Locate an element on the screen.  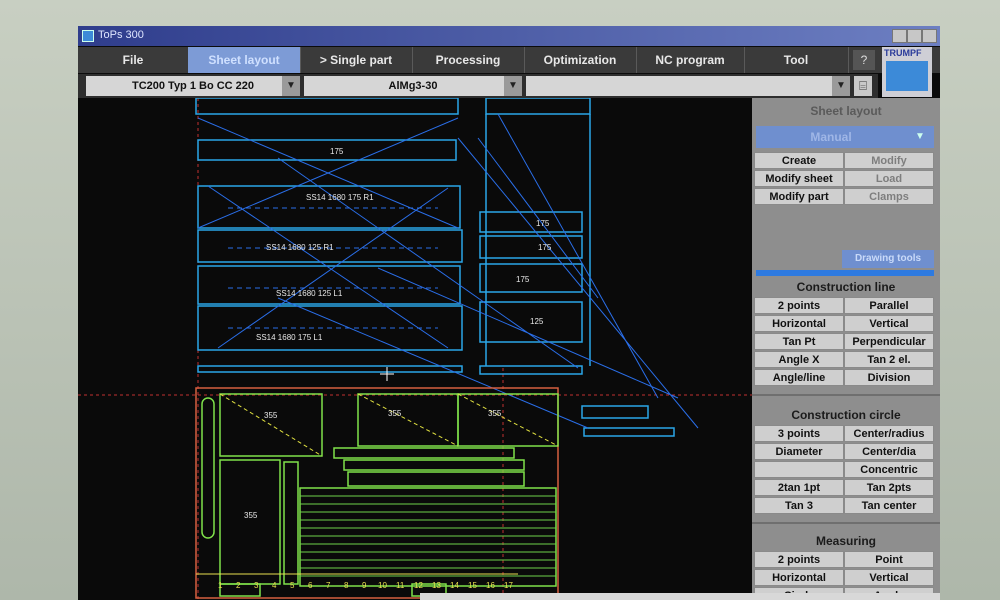
part-right-top is located at coordinates (538, 106).